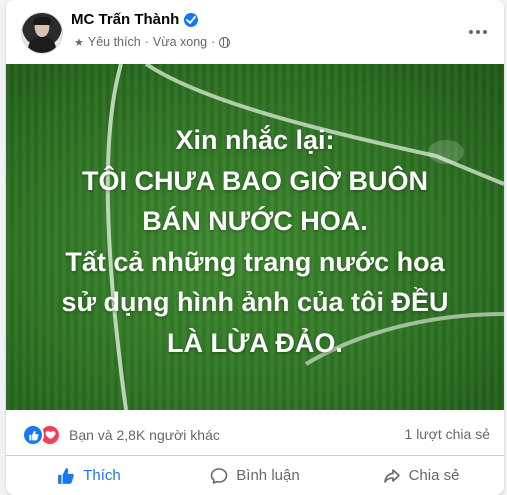 The width and height of the screenshot is (507, 495). I want to click on author-name: MC Trấn Thành, so click(125, 19).